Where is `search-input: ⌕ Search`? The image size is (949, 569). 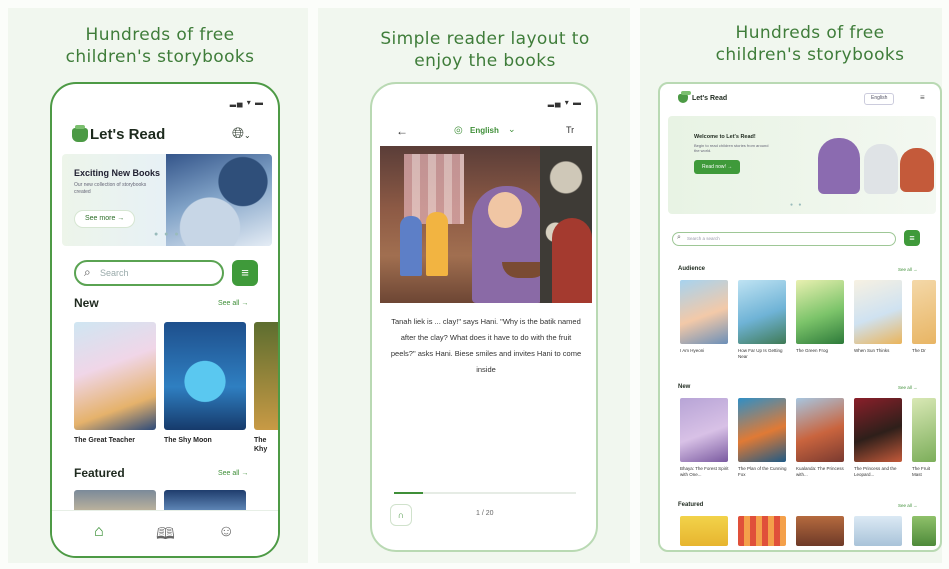 search-input: ⌕ Search is located at coordinates (149, 273).